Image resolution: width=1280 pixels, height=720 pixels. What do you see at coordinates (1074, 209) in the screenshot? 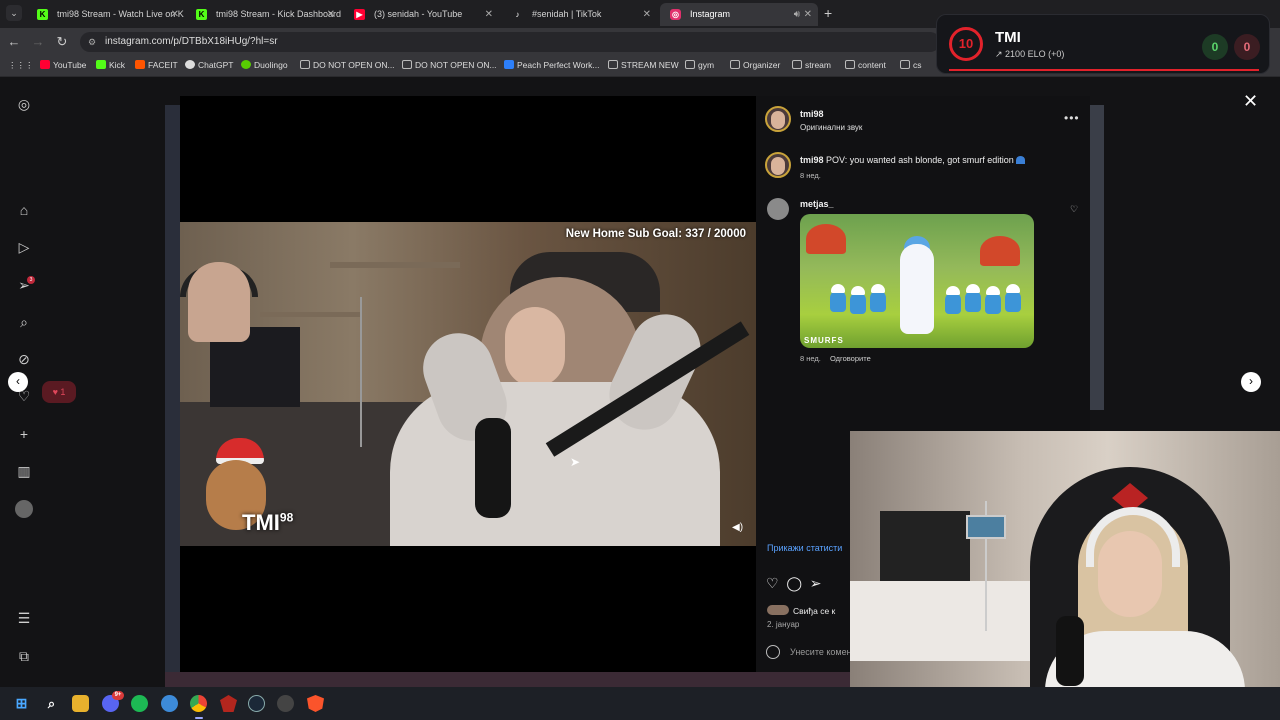
I see `like-comment-icon: ♡` at bounding box center [1074, 209].